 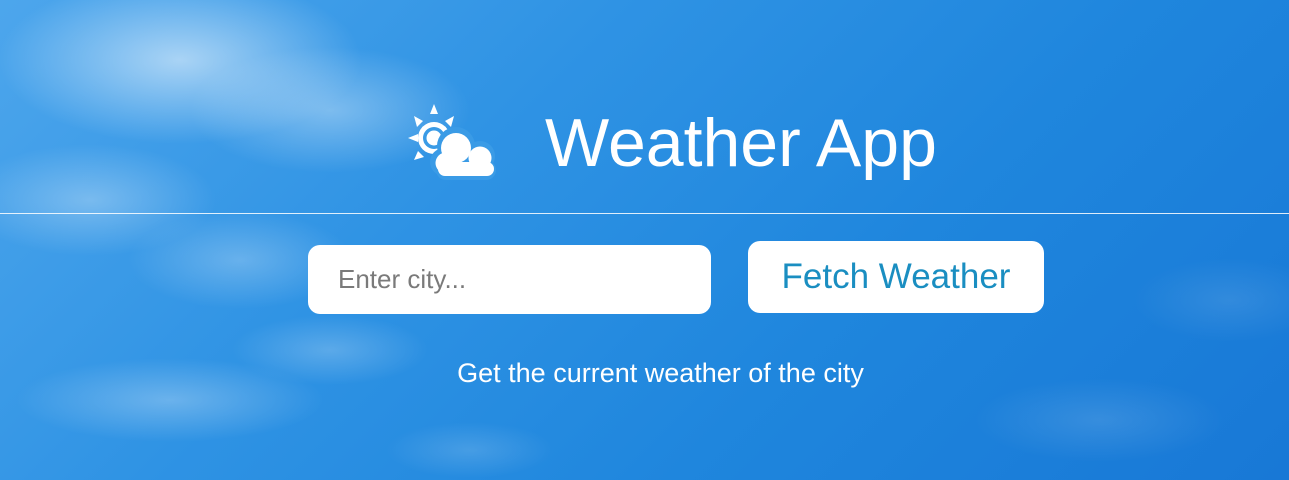 What do you see at coordinates (896, 277) in the screenshot?
I see `fetch-weather-button: Fetch Weather` at bounding box center [896, 277].